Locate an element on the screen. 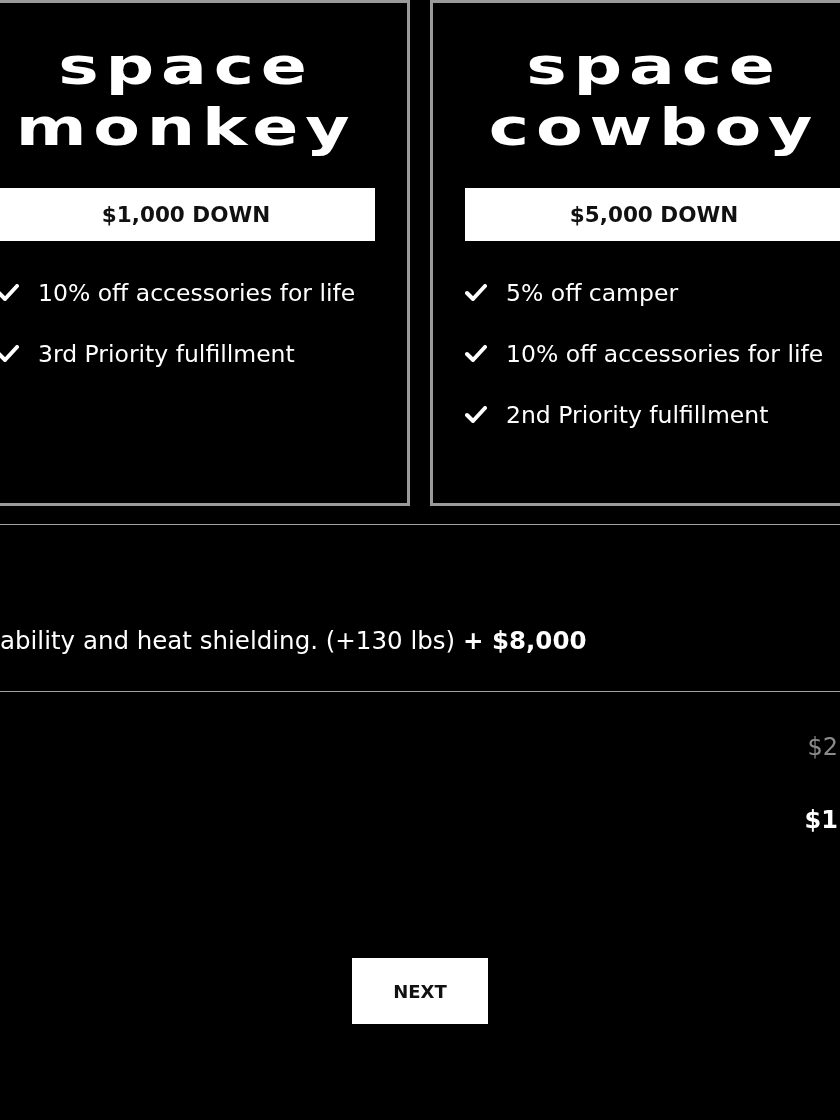 The height and width of the screenshot is (1120, 840). plan-title: space cowboy is located at coordinates (654, 97).